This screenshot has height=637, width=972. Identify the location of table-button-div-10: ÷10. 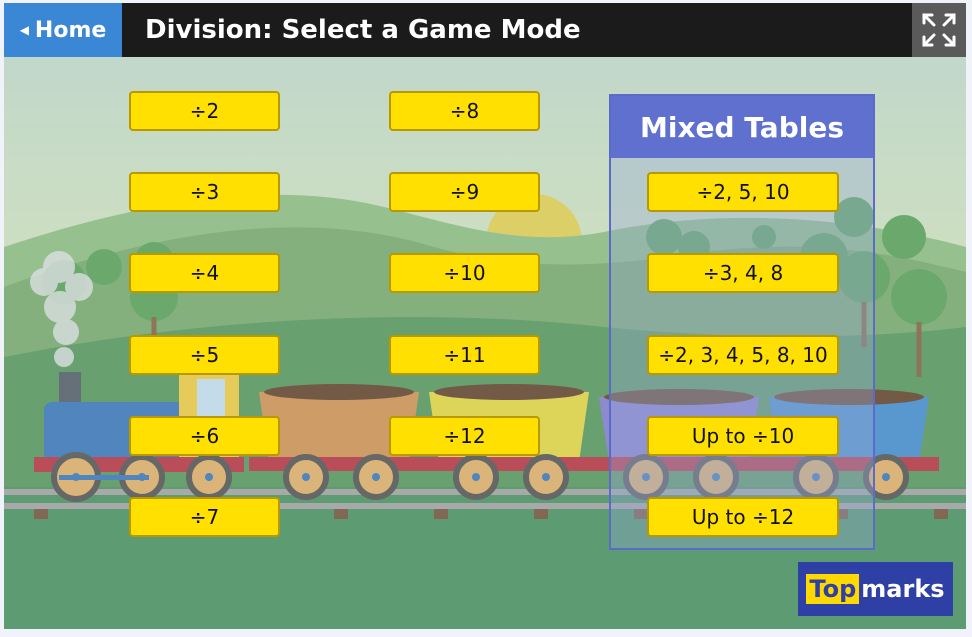
(464, 273).